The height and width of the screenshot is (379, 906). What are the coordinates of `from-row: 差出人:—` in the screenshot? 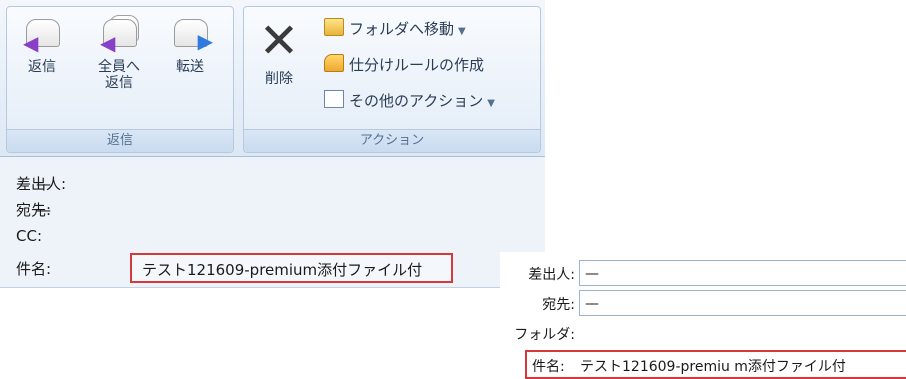 It's located at (52, 184).